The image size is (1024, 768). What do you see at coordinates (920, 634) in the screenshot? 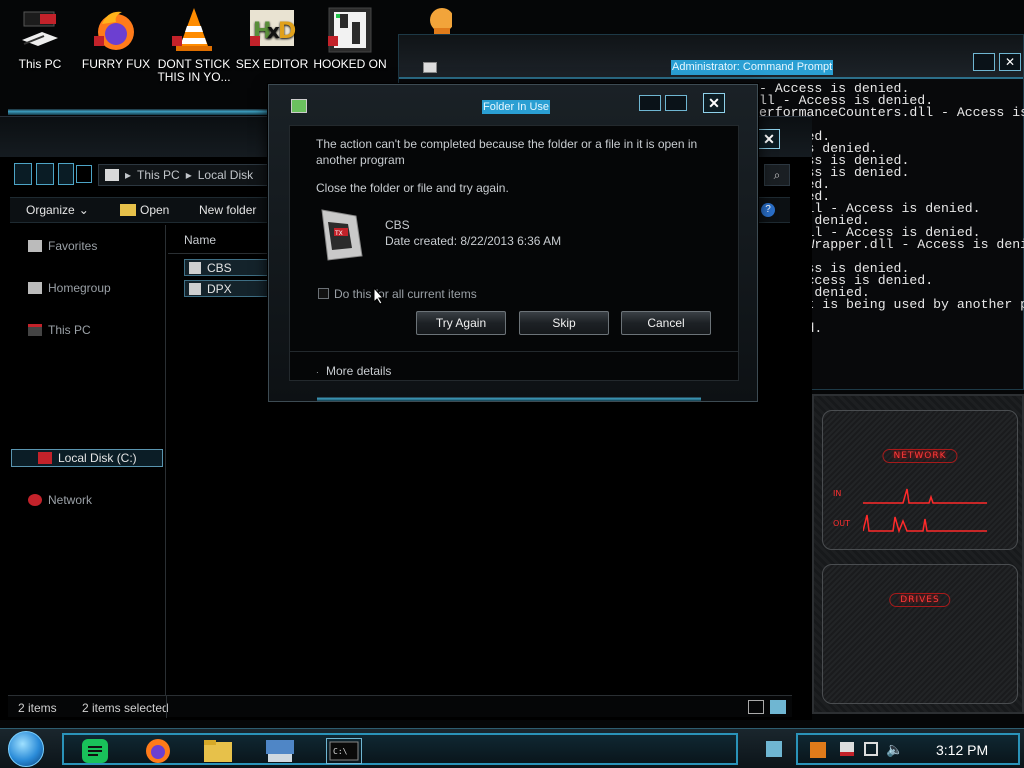
I see `drives-panel: DRIVES` at bounding box center [920, 634].